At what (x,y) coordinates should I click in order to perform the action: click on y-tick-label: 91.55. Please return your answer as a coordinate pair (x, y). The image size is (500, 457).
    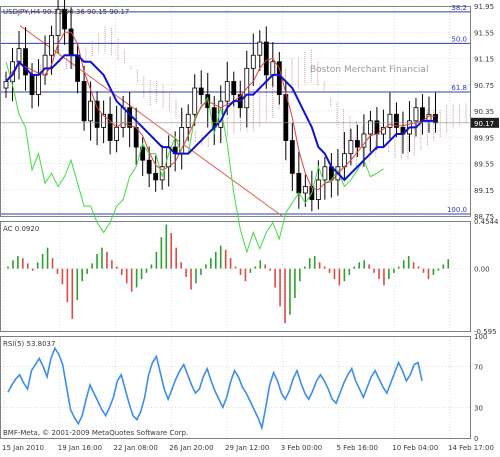
    Looking at the image, I should click on (484, 33).